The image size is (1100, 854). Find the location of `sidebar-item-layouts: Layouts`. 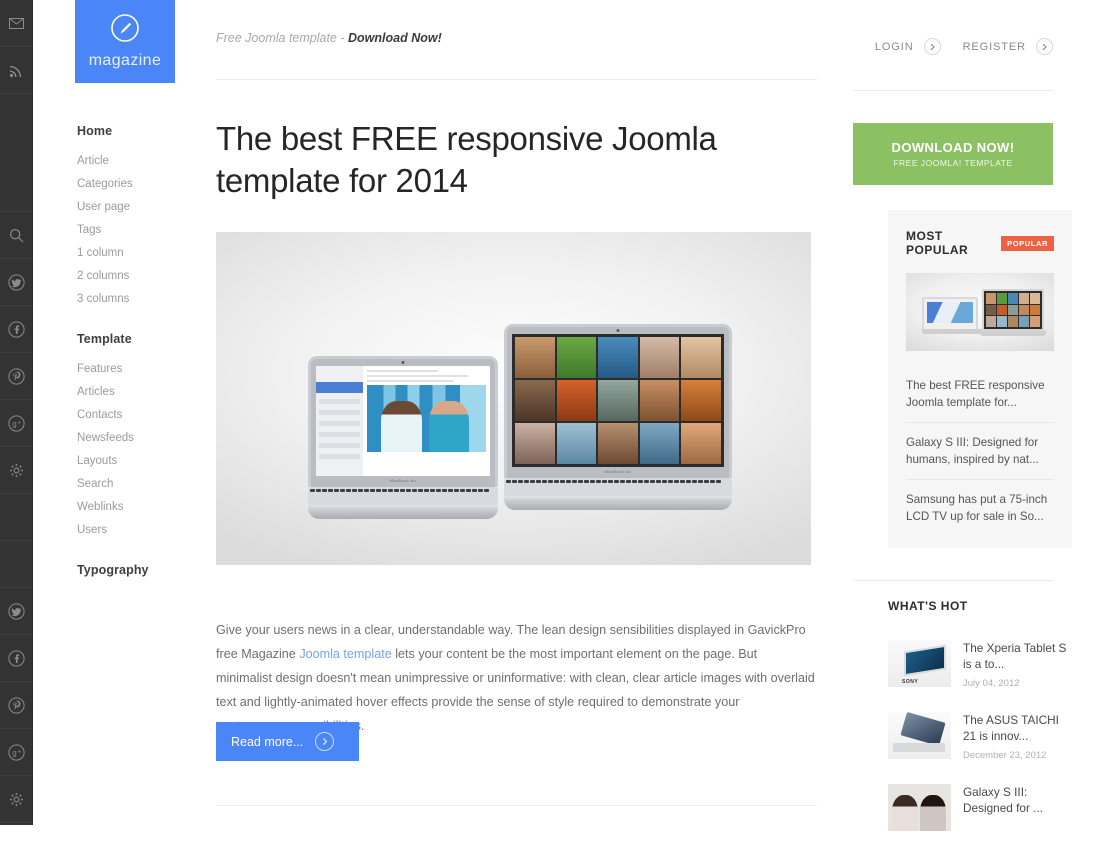

sidebar-item-layouts: Layouts is located at coordinates (137, 461).